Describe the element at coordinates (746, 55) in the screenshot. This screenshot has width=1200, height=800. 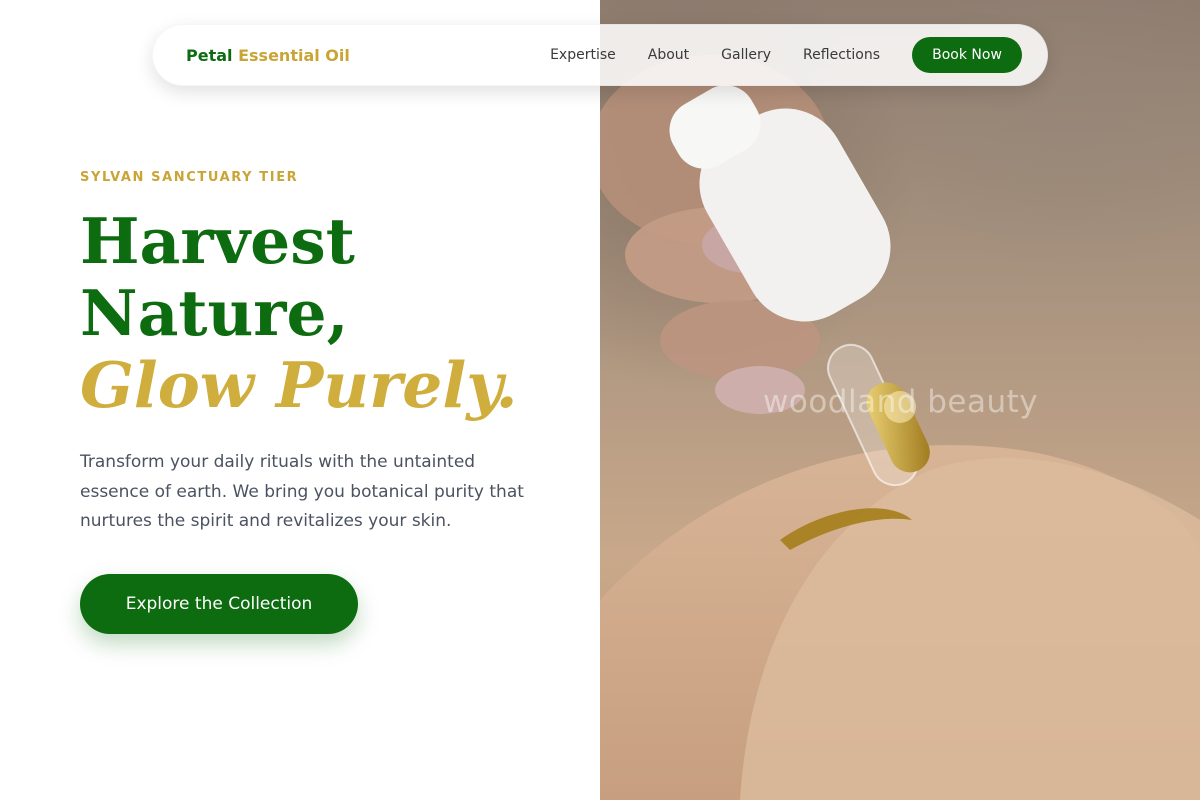
I see `nav-link-gallery: Gallery` at that location.